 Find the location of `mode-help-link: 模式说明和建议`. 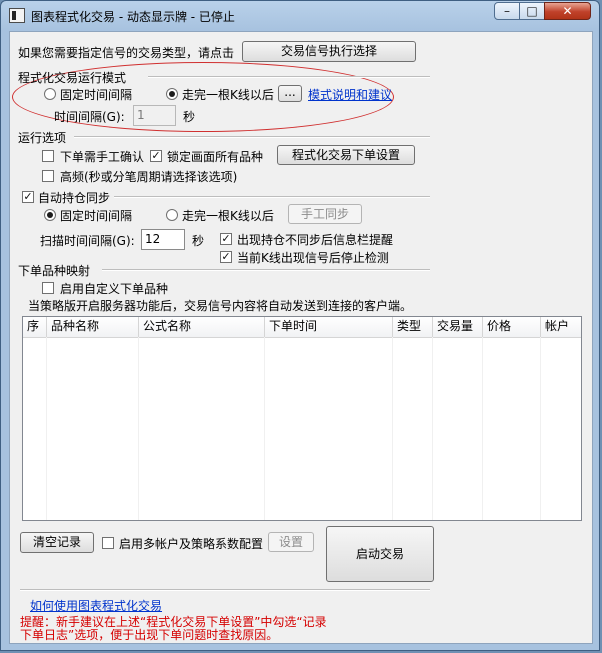

mode-help-link: 模式说明和建议 is located at coordinates (350, 94).